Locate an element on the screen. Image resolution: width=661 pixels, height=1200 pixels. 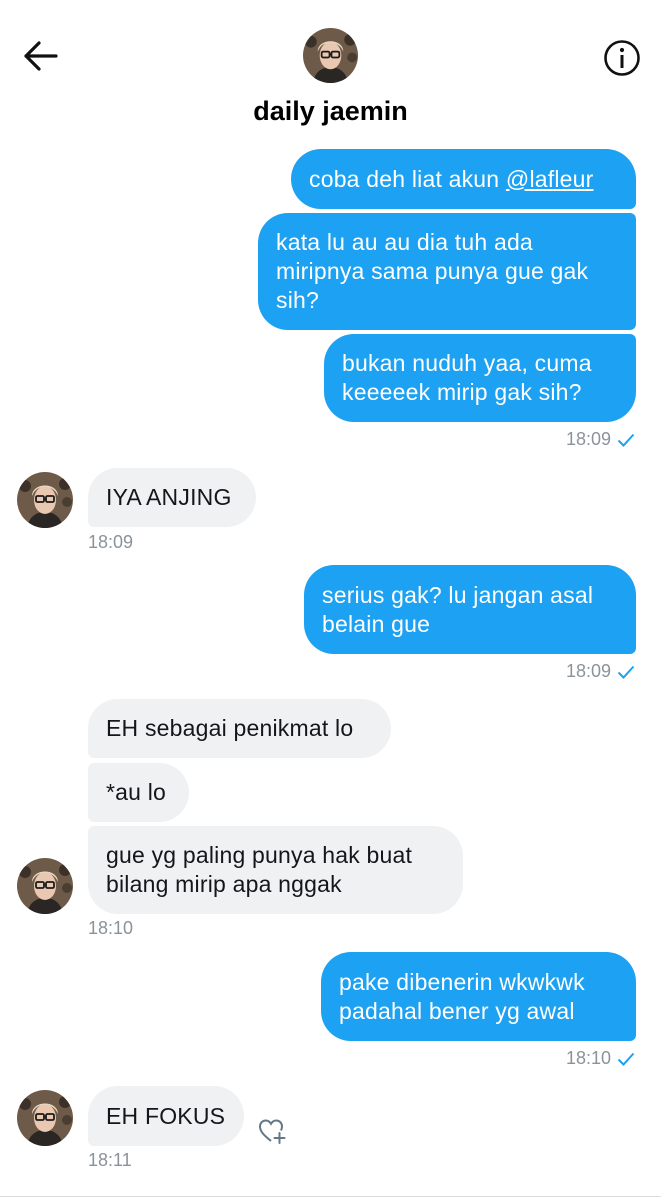
heart-add-icon is located at coordinates (272, 1131).